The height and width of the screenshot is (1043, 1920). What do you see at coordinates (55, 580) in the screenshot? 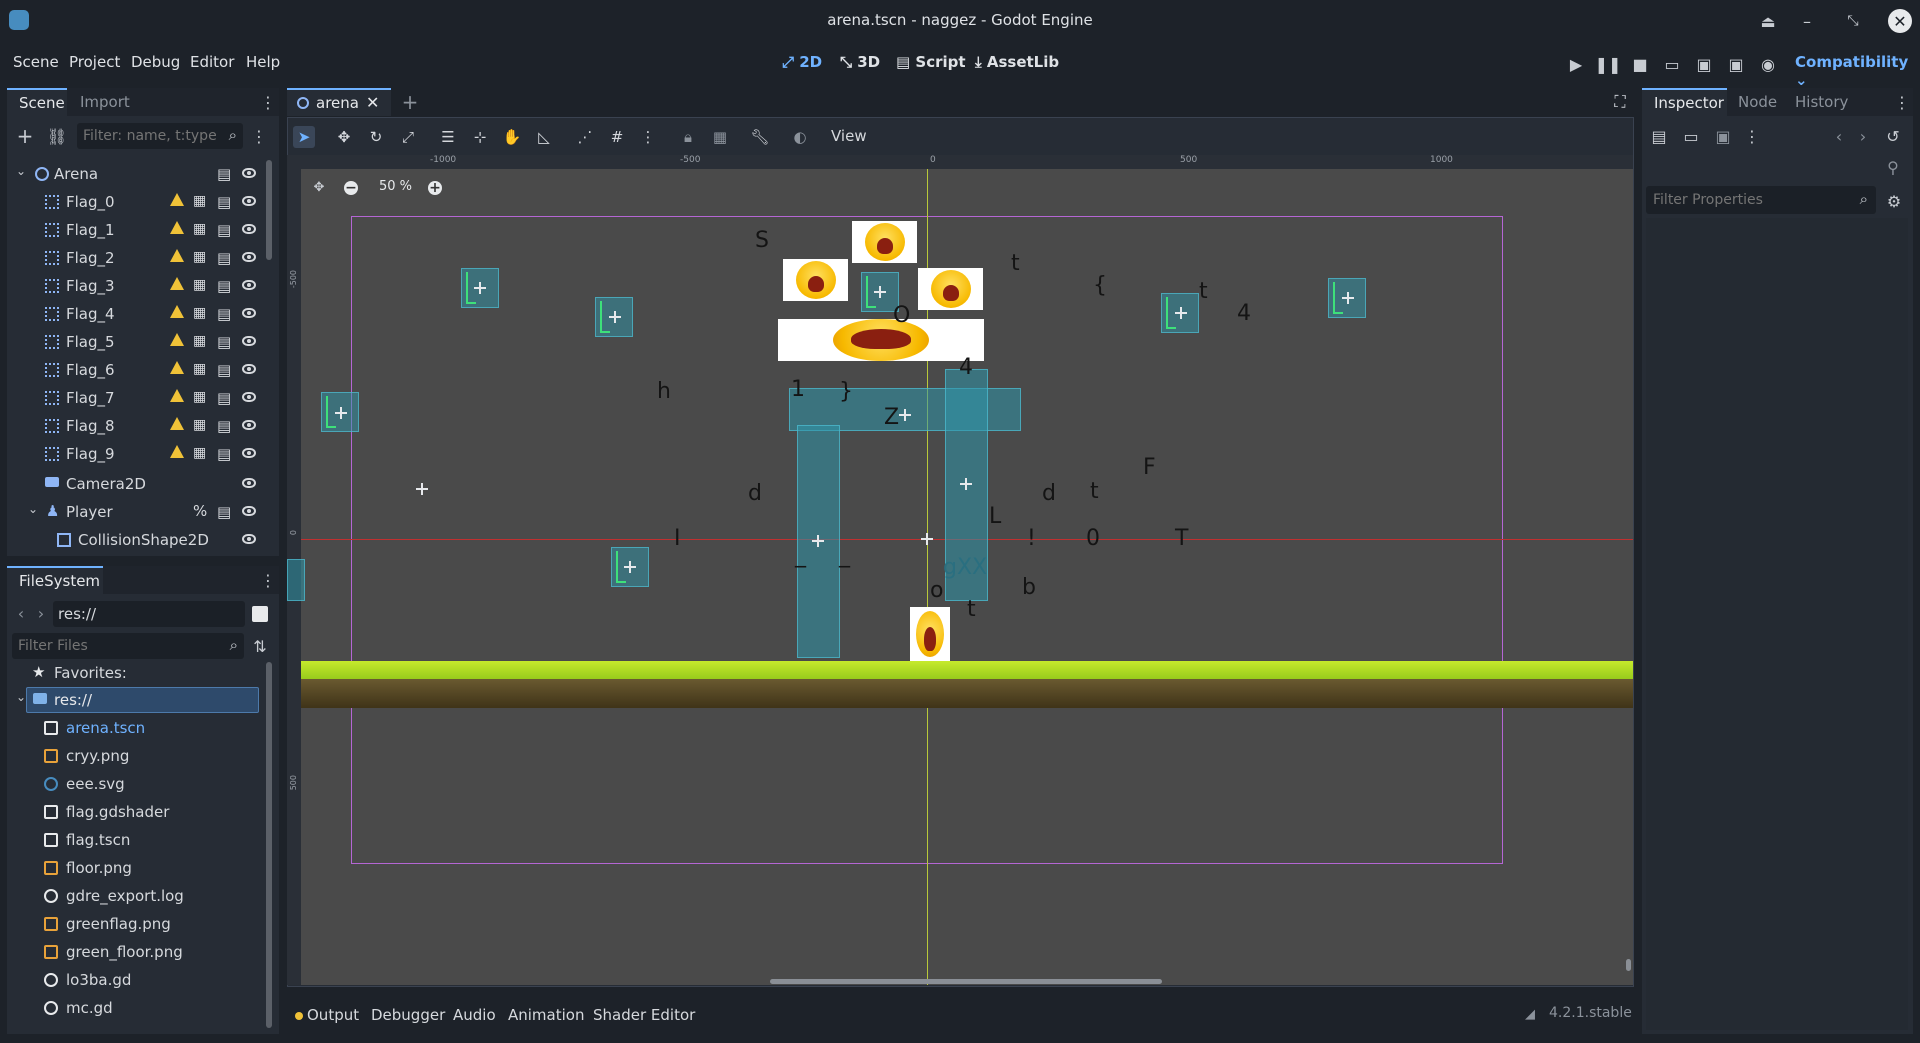
I see `tab-filesystem: FileSystem` at bounding box center [55, 580].